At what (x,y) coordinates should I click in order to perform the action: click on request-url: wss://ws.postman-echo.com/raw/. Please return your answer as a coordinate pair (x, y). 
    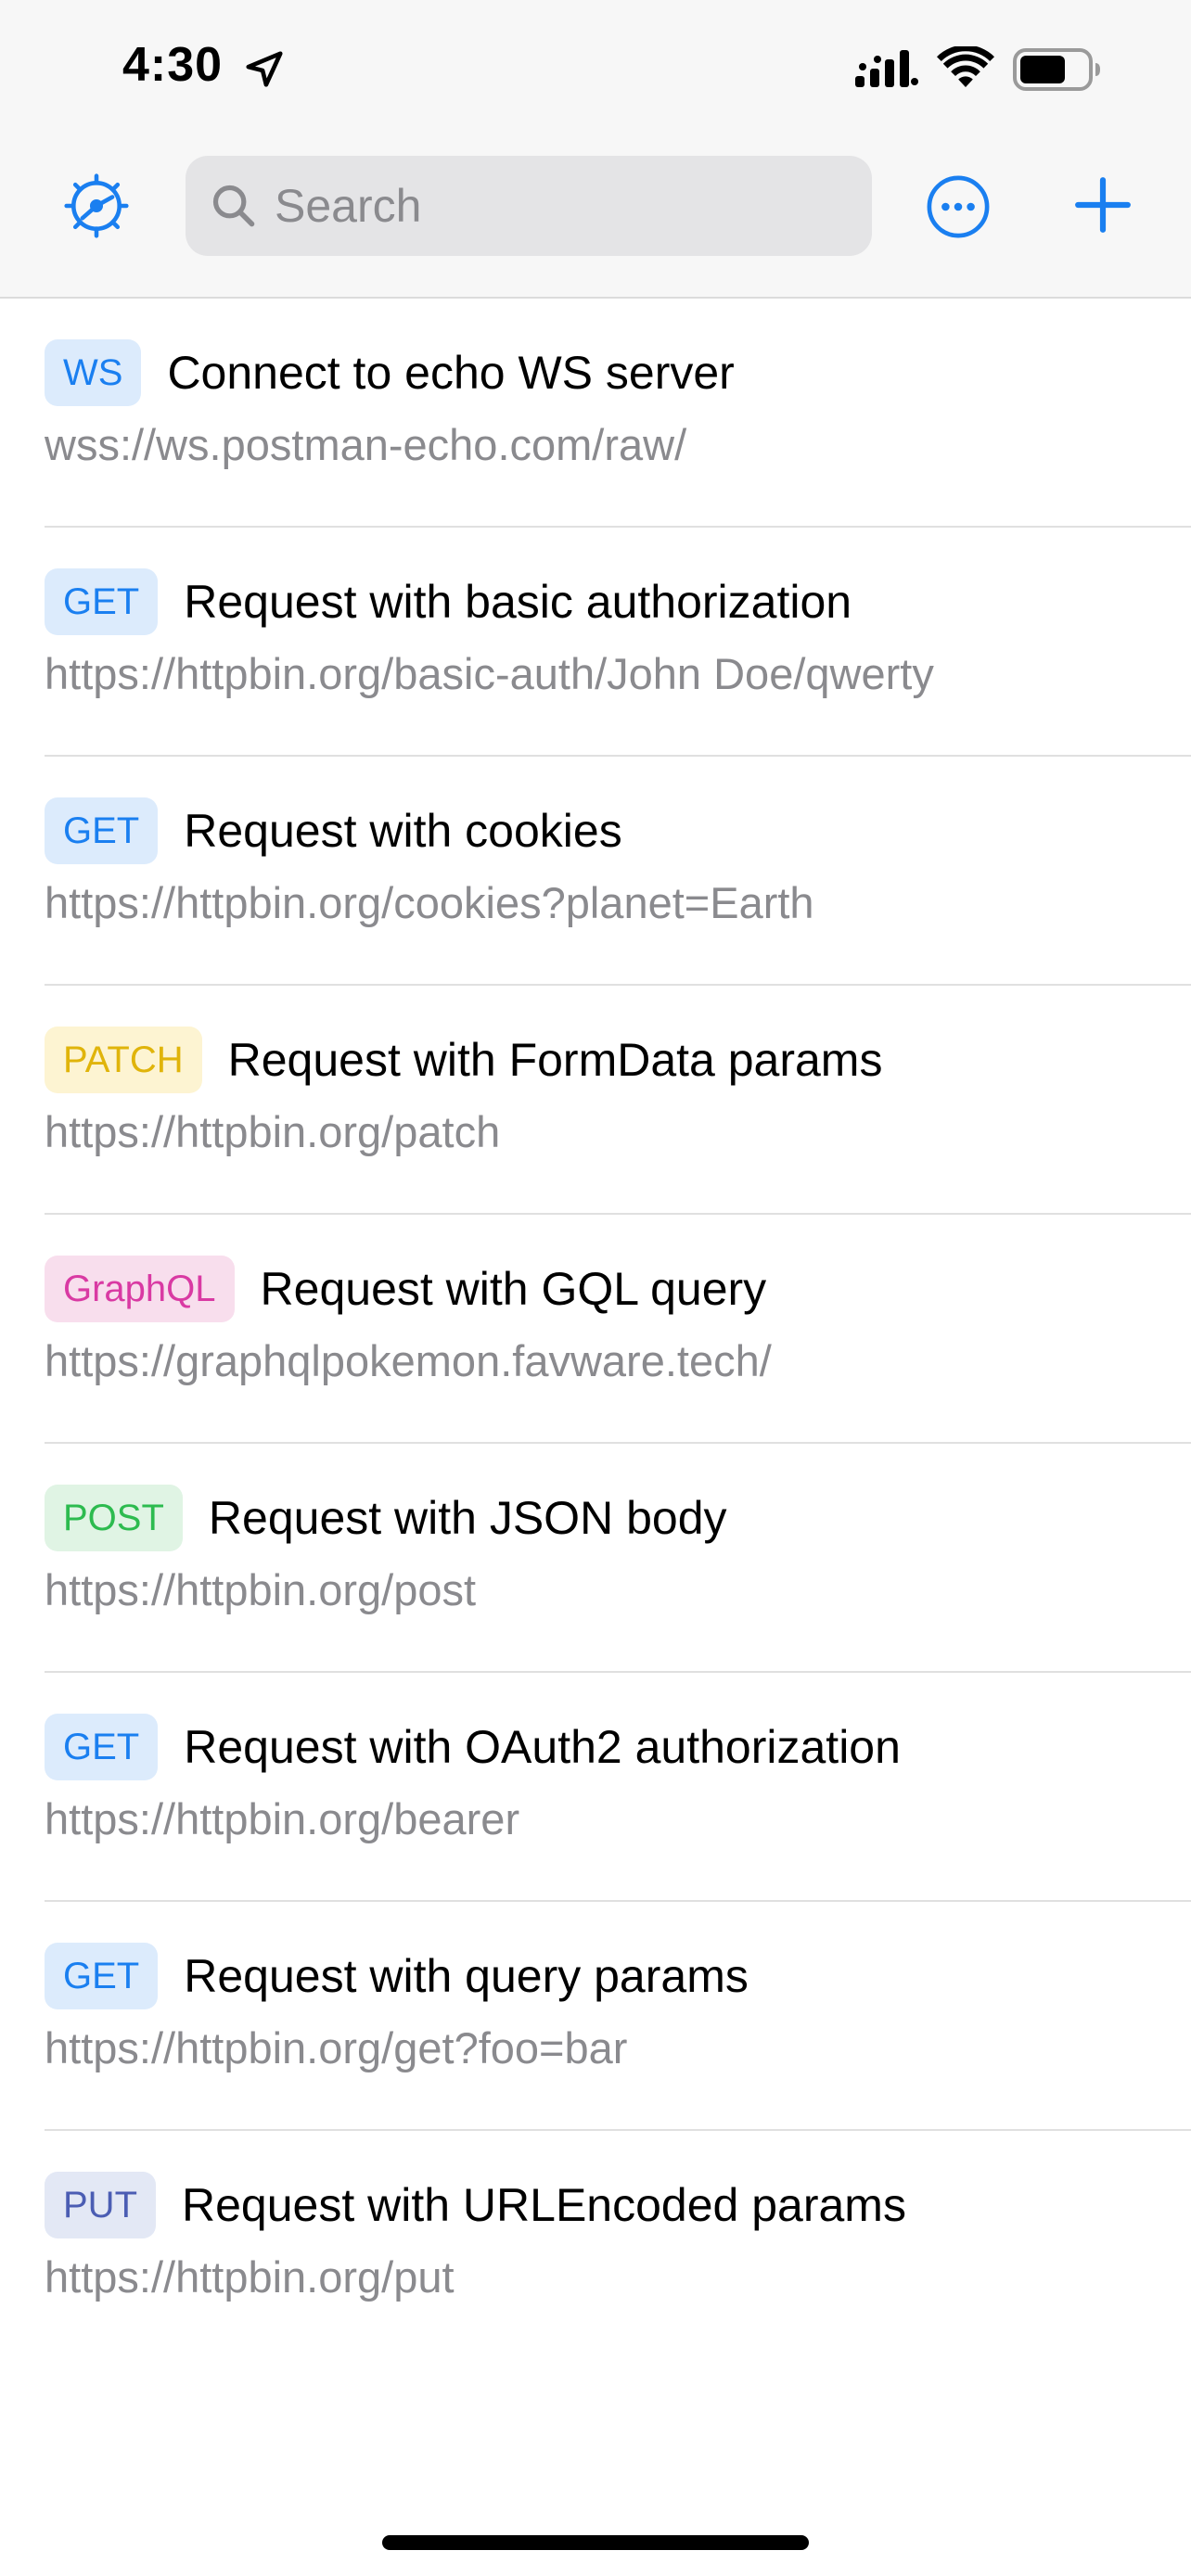
    Looking at the image, I should click on (366, 445).